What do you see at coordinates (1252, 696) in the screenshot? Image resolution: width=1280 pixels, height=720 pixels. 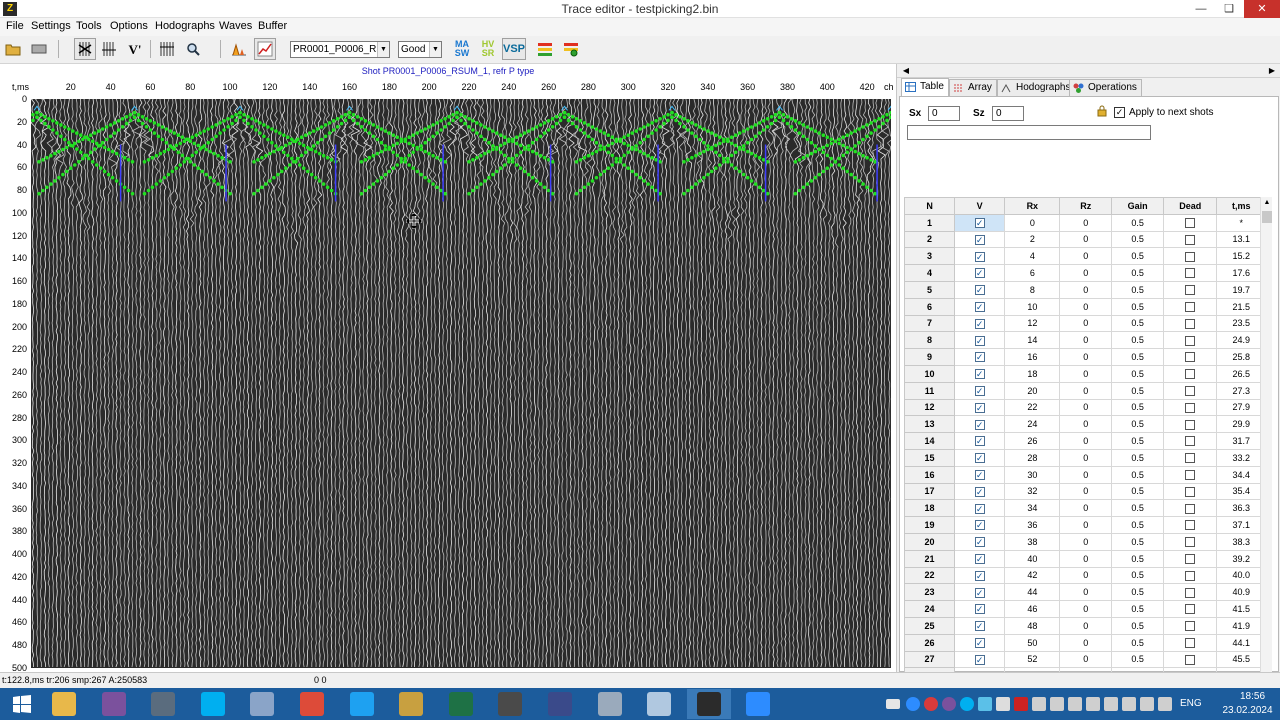 I see `clock-time: 18:56` at bounding box center [1252, 696].